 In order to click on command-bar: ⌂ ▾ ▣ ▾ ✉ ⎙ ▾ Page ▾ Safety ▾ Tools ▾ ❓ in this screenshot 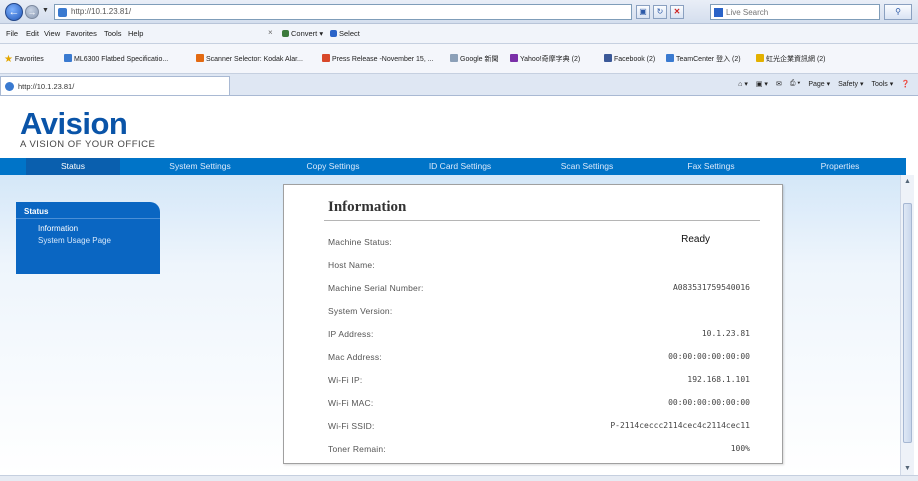, I will do `click(824, 84)`.